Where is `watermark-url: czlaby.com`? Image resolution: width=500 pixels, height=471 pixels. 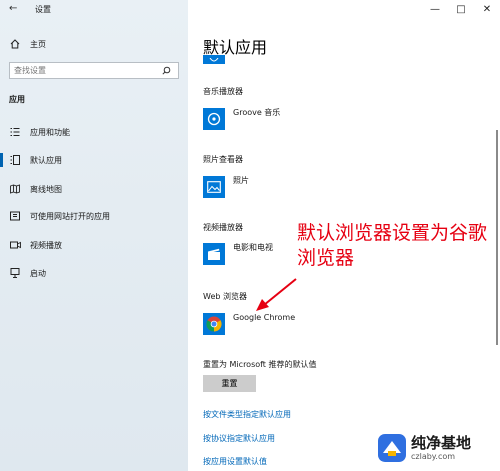
watermark-url: czlaby.com is located at coordinates (433, 456).